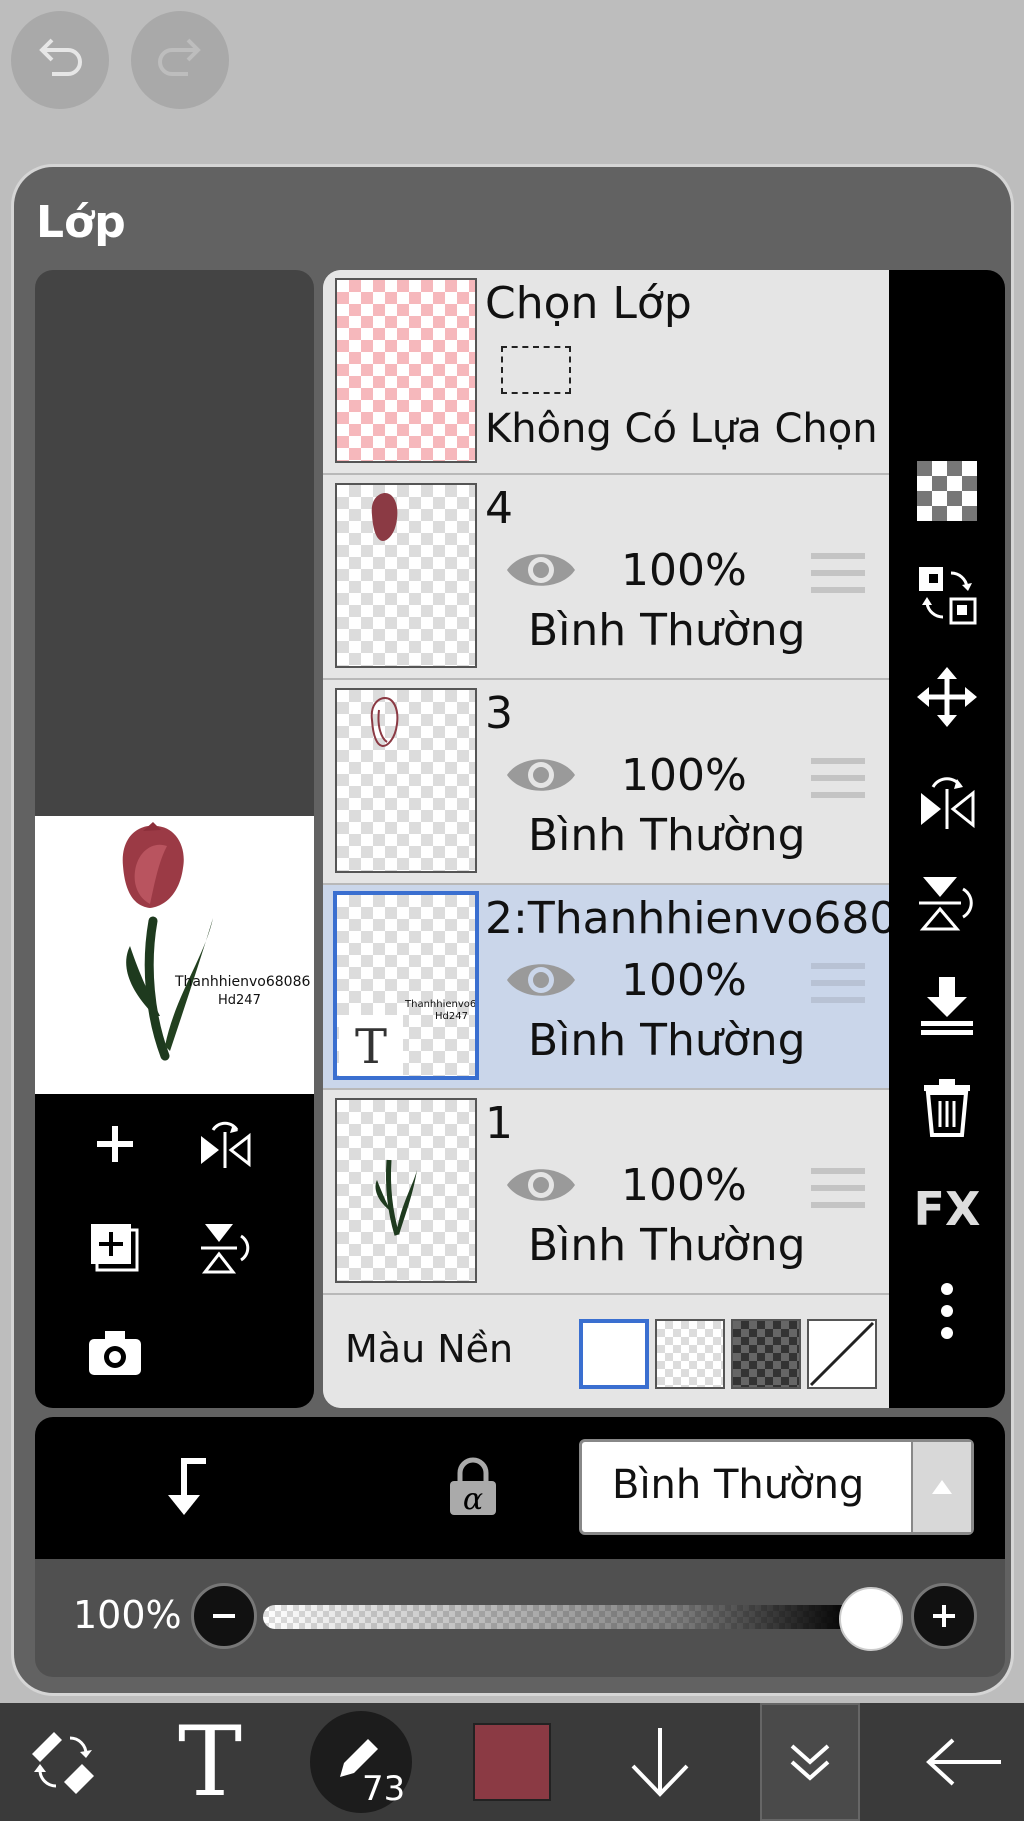 This screenshot has height=1821, width=1024. Describe the element at coordinates (429, 1349) in the screenshot. I see `background-label: Màu Nền` at that location.